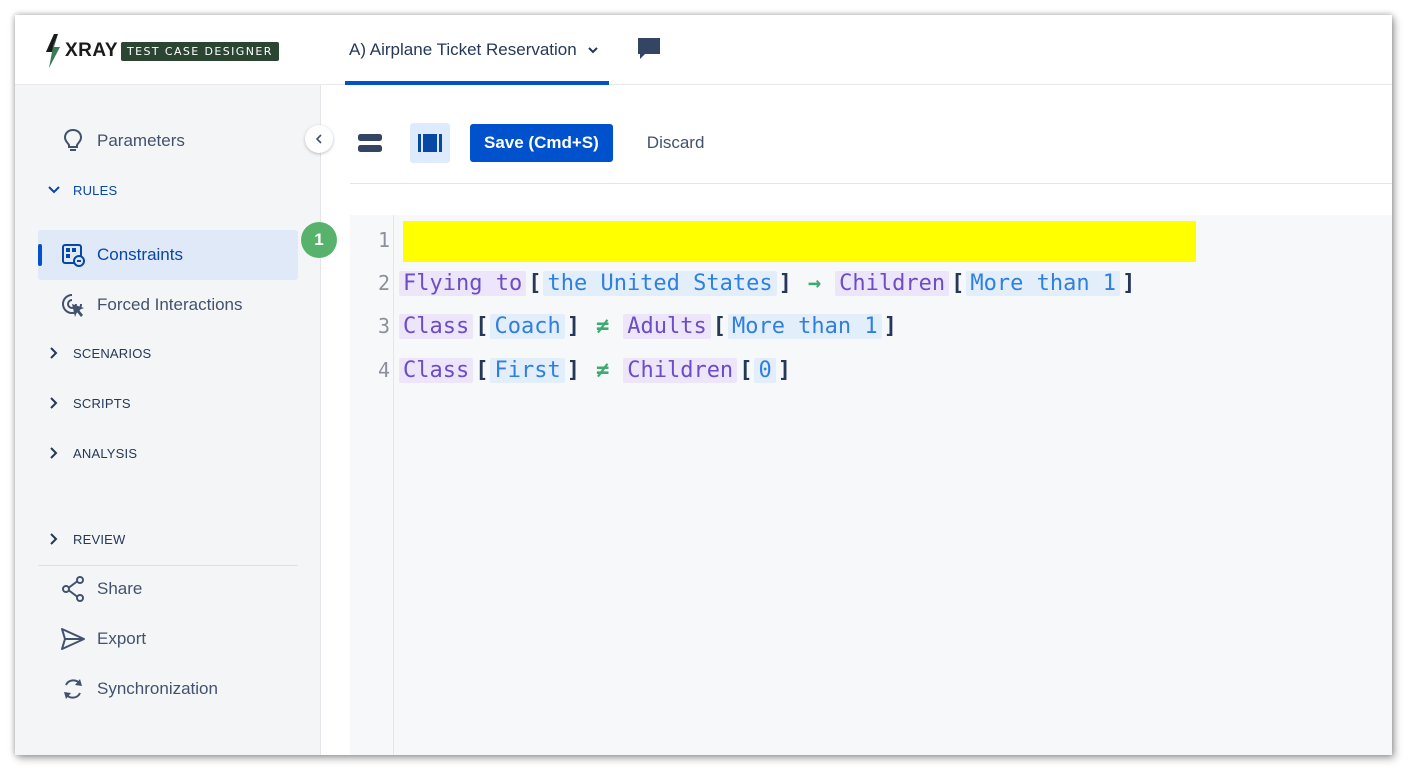 The width and height of the screenshot is (1417, 780). I want to click on line-number: 3, so click(383, 326).